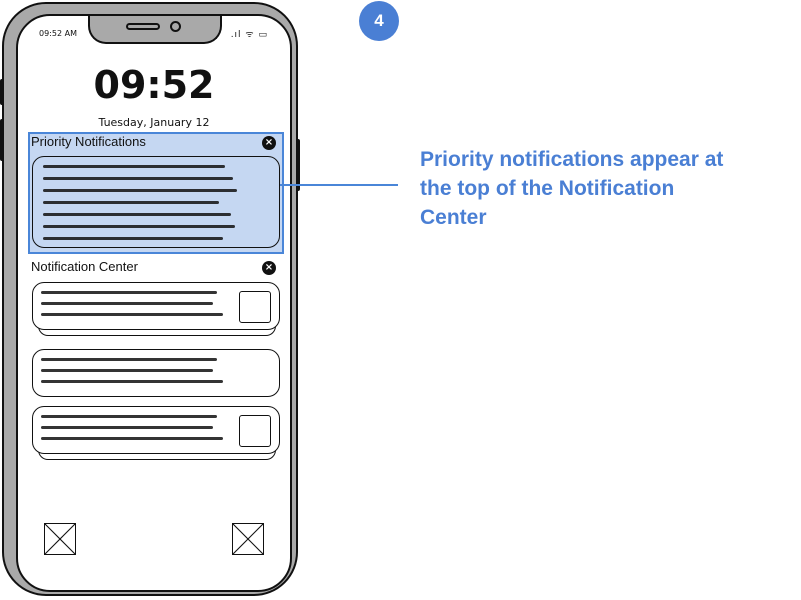 The image size is (801, 600). Describe the element at coordinates (248, 539) in the screenshot. I see `camera-shortcut-icon` at that location.